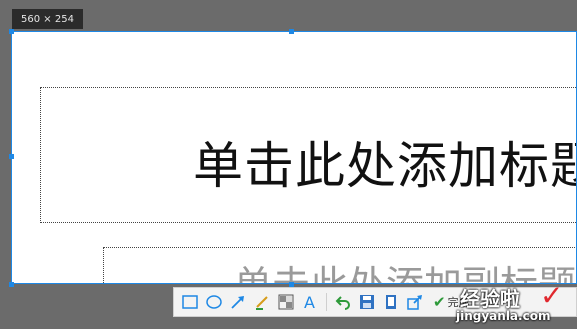 Image resolution: width=577 pixels, height=329 pixels. What do you see at coordinates (47, 19) in the screenshot?
I see `selection-size-badge: 560 × 254` at bounding box center [47, 19].